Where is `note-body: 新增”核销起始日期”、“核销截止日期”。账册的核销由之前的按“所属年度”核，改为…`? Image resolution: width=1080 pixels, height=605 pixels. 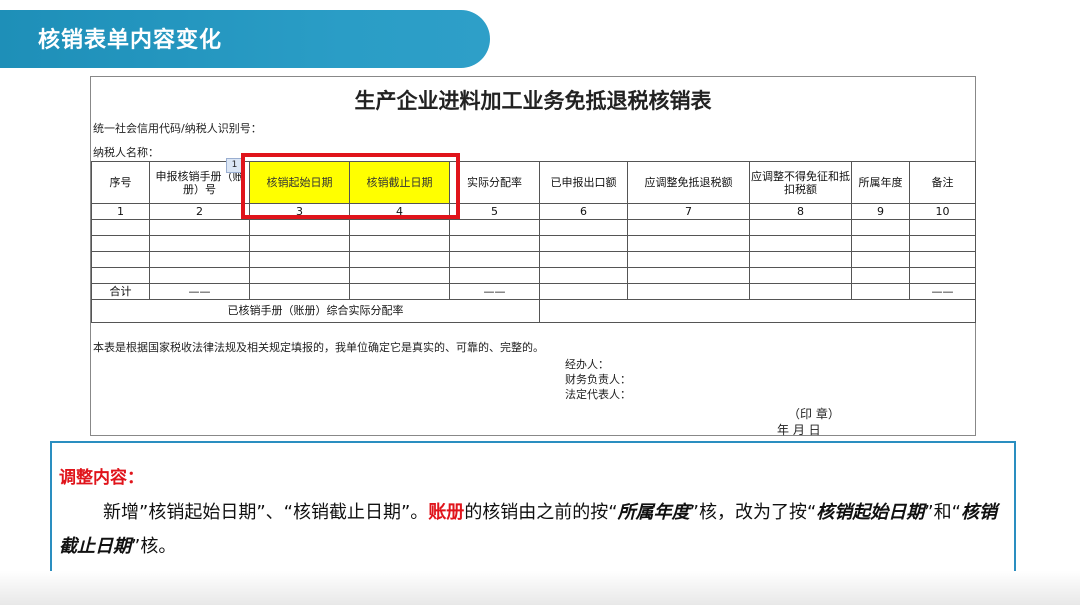
note-body: 新增”核销起始日期”、“核销截止日期”。账册的核销由之前的按“所属年度”核，改为… is located at coordinates (534, 530).